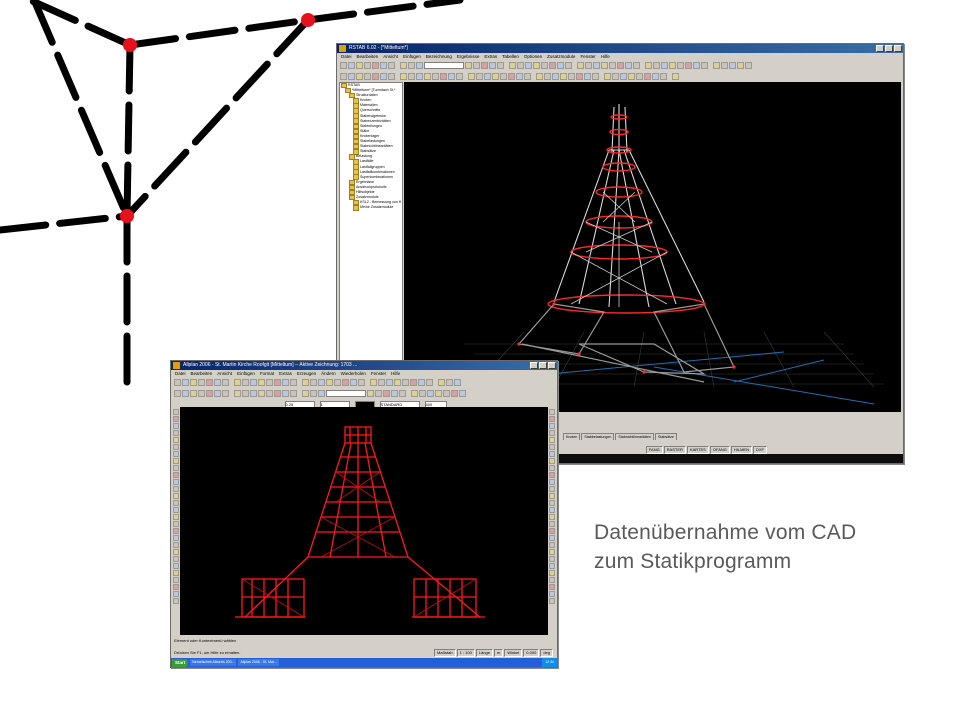  I want to click on toolbar-input, so click(444, 65).